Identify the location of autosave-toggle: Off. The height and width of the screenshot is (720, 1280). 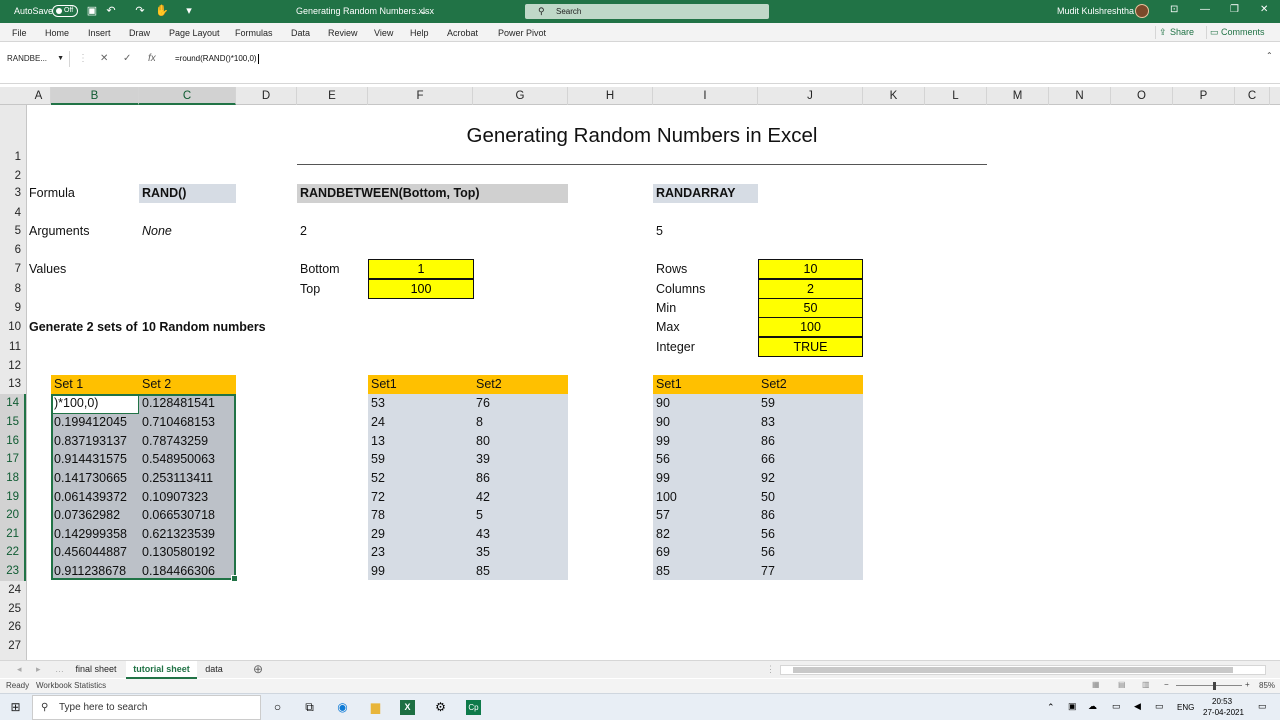
(65, 11).